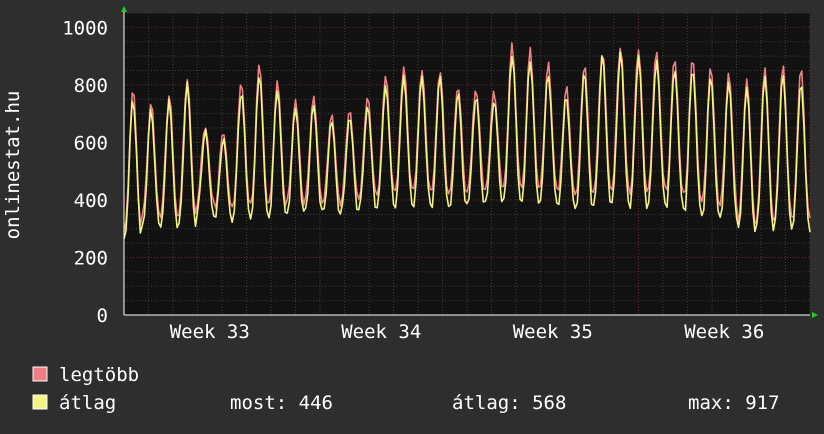 The height and width of the screenshot is (434, 824). I want to click on y-tick-label: 600, so click(91, 143).